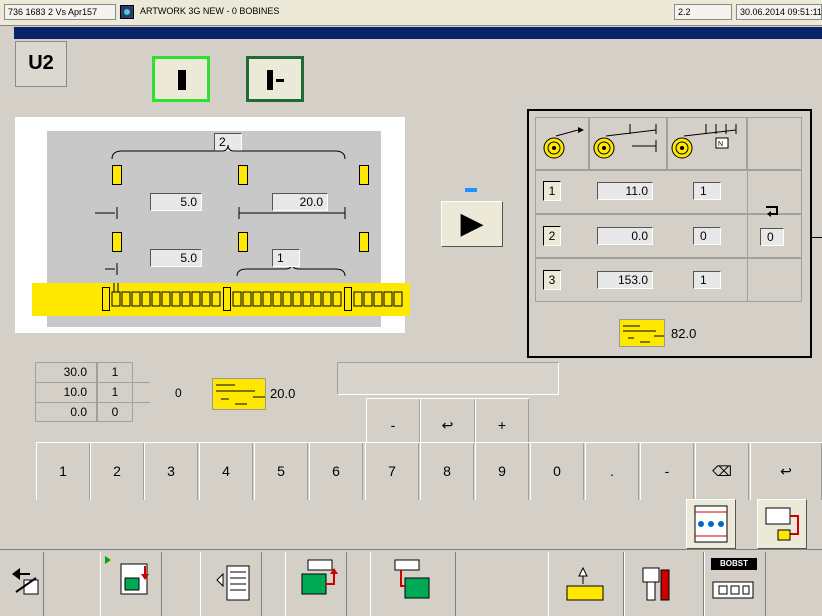 Image resolution: width=822 pixels, height=616 pixels. What do you see at coordinates (612, 471) in the screenshot?
I see `key-decimal: .` at bounding box center [612, 471].